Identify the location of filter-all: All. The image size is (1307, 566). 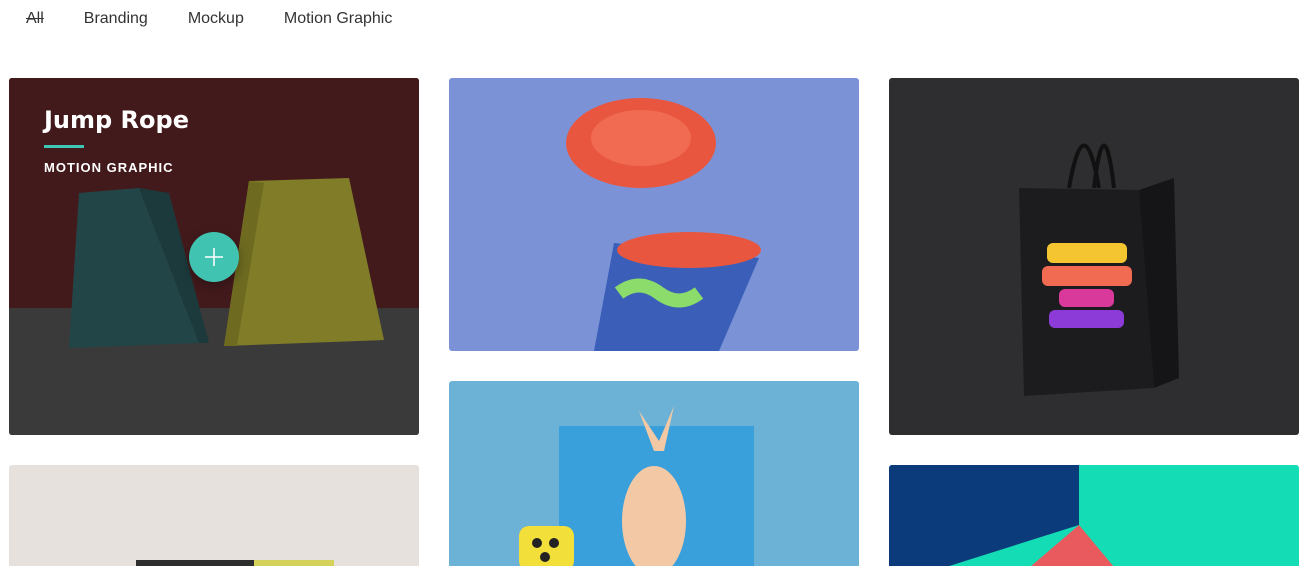
(35, 19).